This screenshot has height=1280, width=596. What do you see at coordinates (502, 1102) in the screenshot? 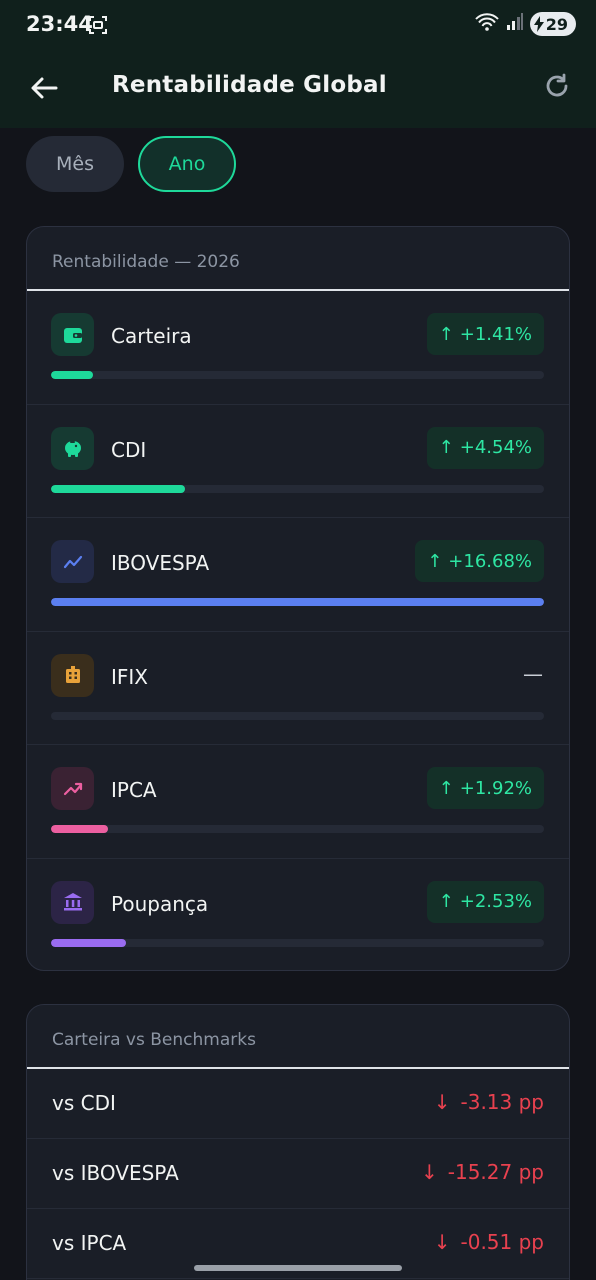
I see `benchmark-diff: -3.13 pp` at bounding box center [502, 1102].